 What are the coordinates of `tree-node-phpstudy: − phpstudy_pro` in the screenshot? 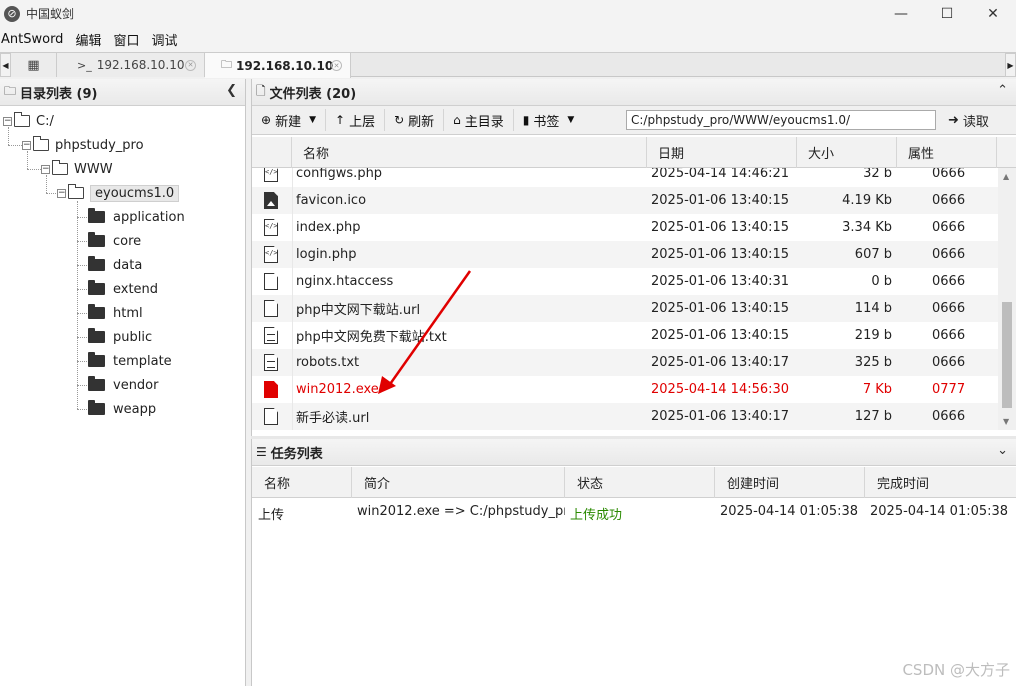 It's located at (83, 145).